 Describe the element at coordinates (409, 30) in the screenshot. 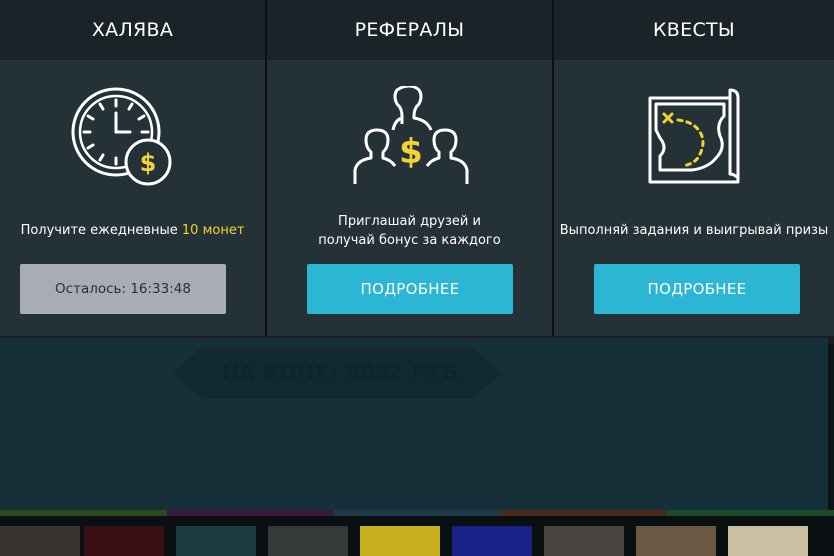

I see `referrals-title: РЕФЕРАЛЫ` at that location.